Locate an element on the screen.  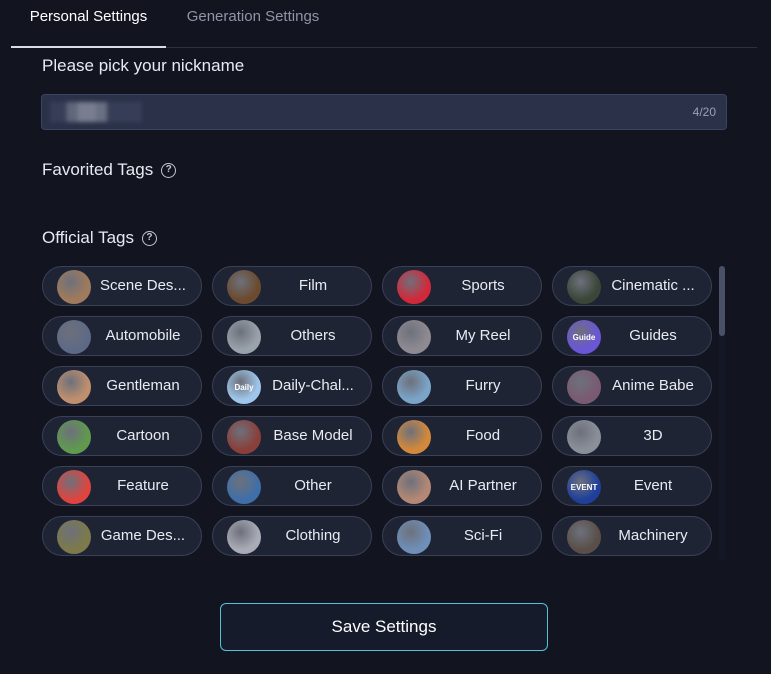
tag-thumbnail: Daily is located at coordinates (244, 387).